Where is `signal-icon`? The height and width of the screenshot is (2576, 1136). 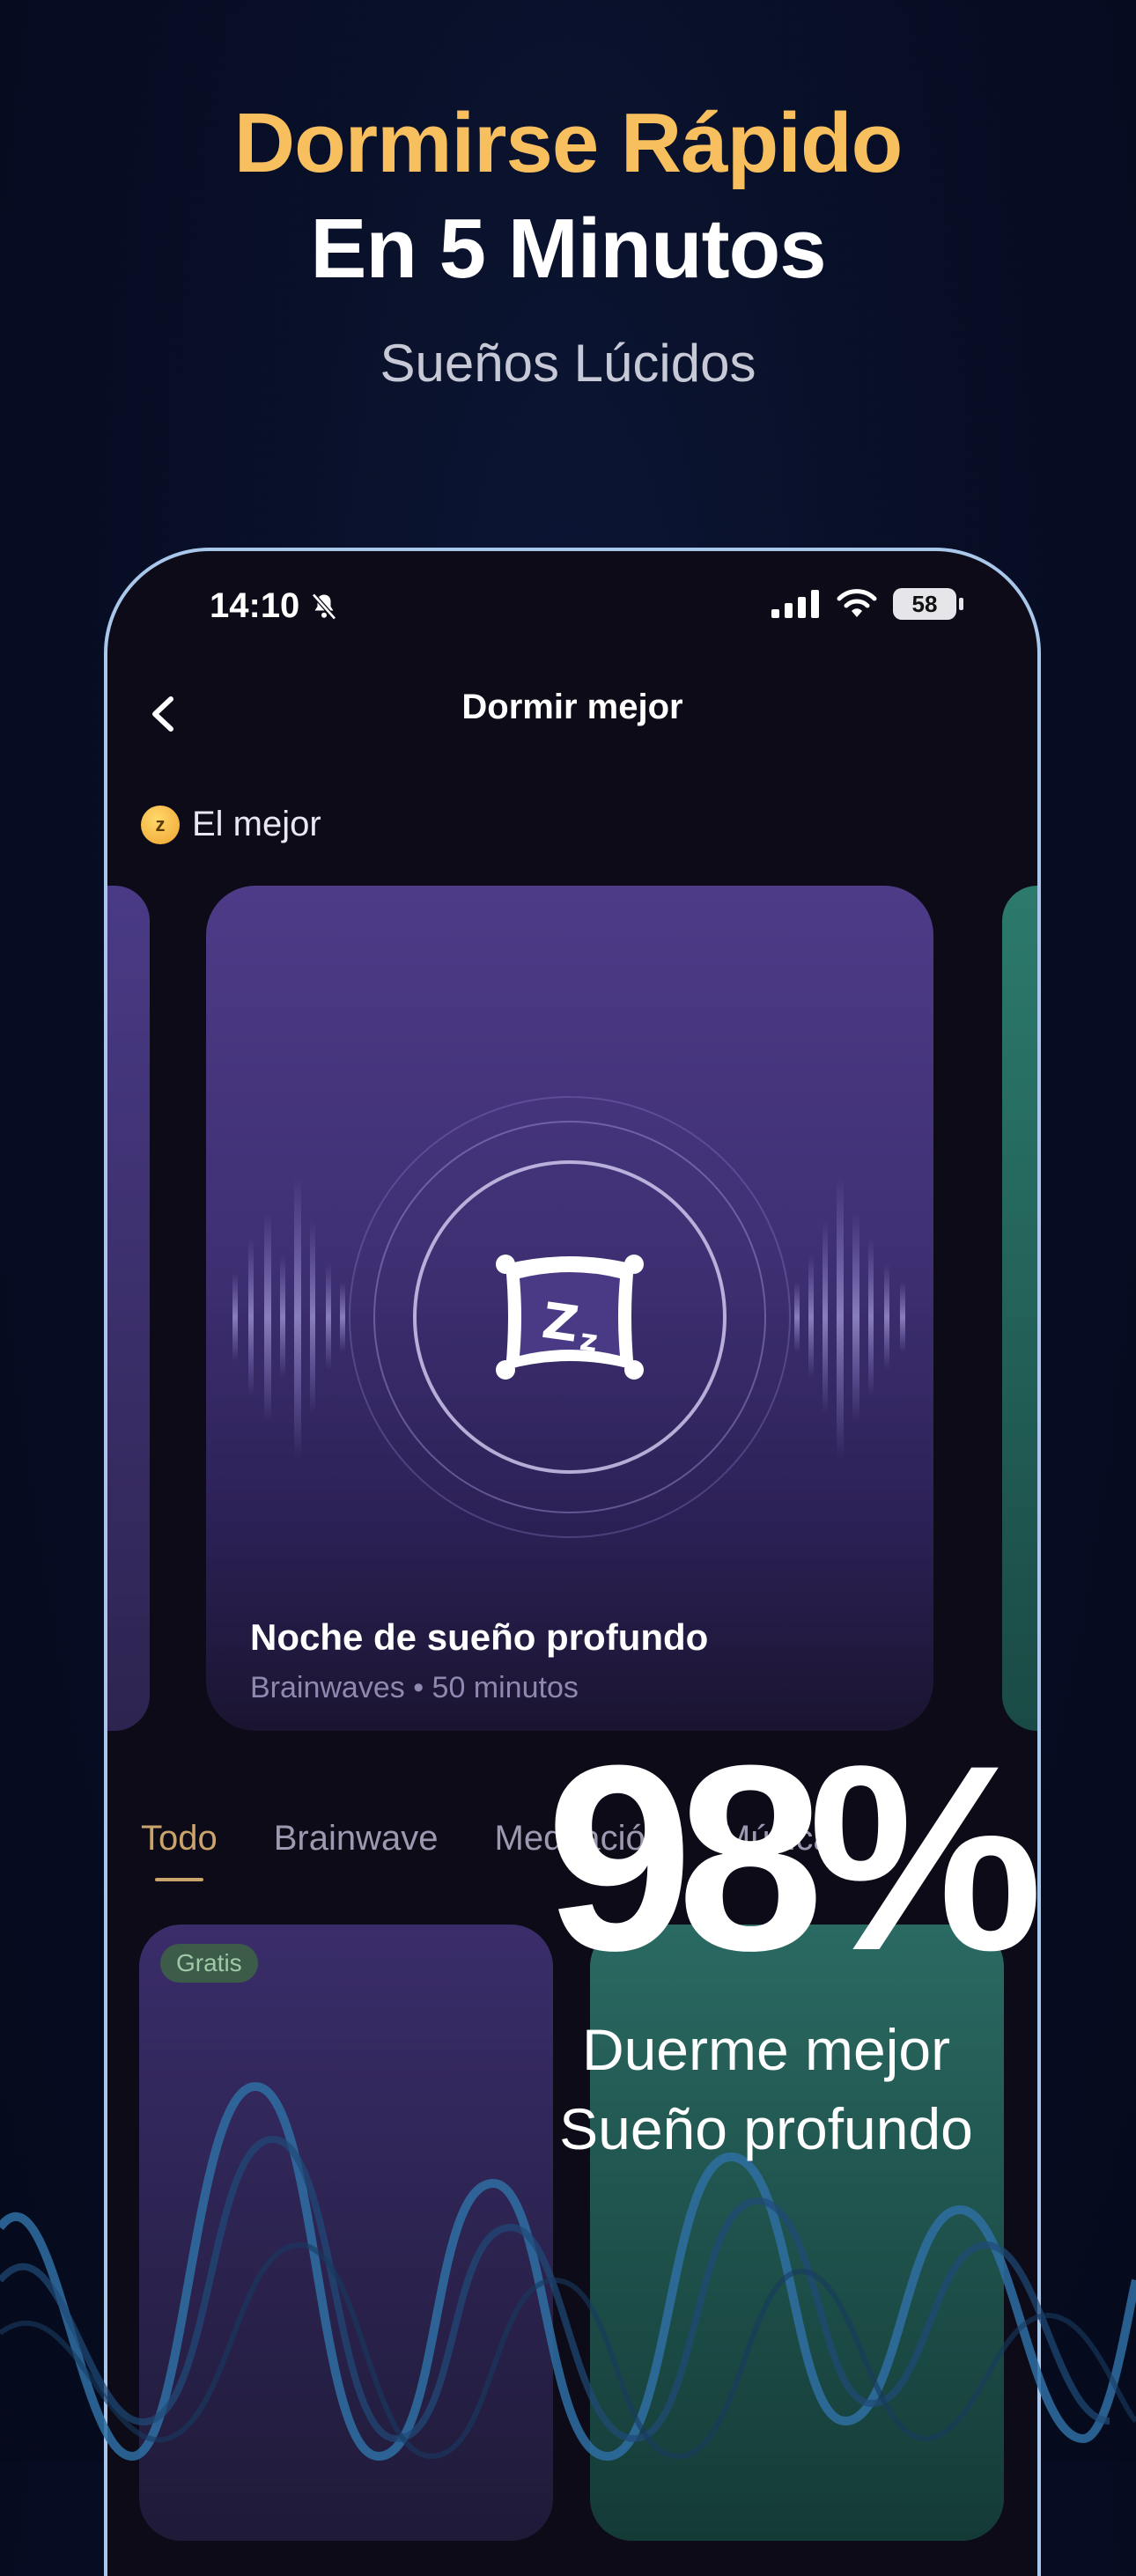 signal-icon is located at coordinates (795, 604).